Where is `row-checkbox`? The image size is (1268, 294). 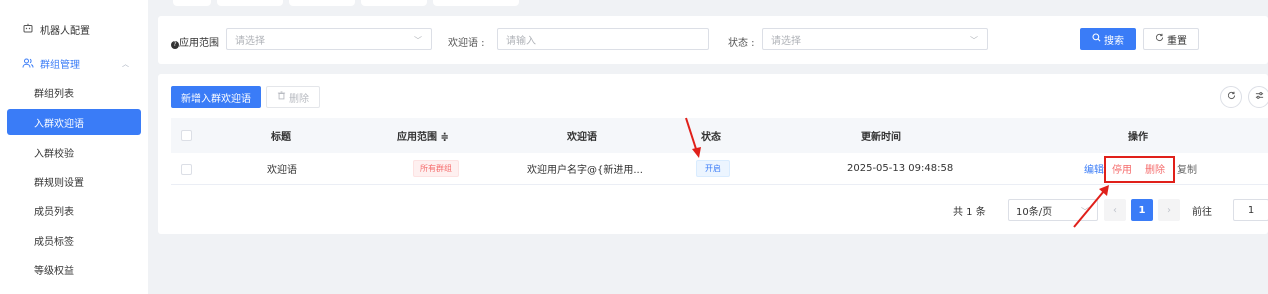 row-checkbox is located at coordinates (186, 169).